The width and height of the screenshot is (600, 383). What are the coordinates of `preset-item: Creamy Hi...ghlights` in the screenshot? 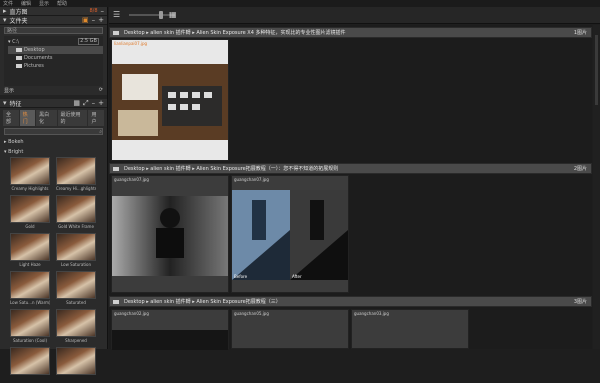 It's located at (76, 175).